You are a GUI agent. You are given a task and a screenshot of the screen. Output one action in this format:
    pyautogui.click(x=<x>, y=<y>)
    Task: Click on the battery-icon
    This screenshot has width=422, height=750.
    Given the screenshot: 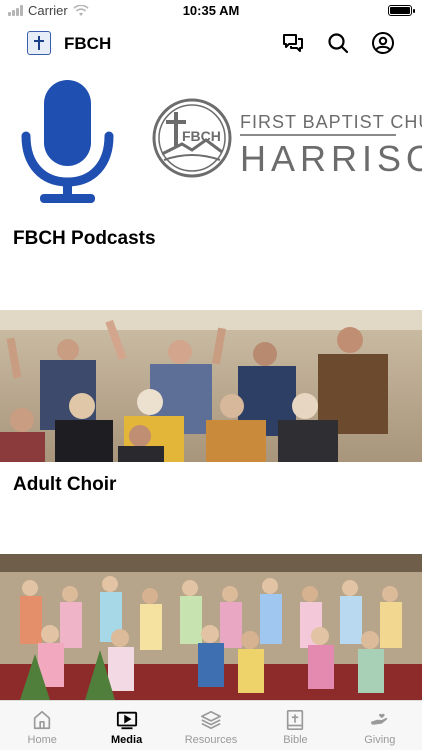 What is the action you would take?
    pyautogui.click(x=401, y=10)
    